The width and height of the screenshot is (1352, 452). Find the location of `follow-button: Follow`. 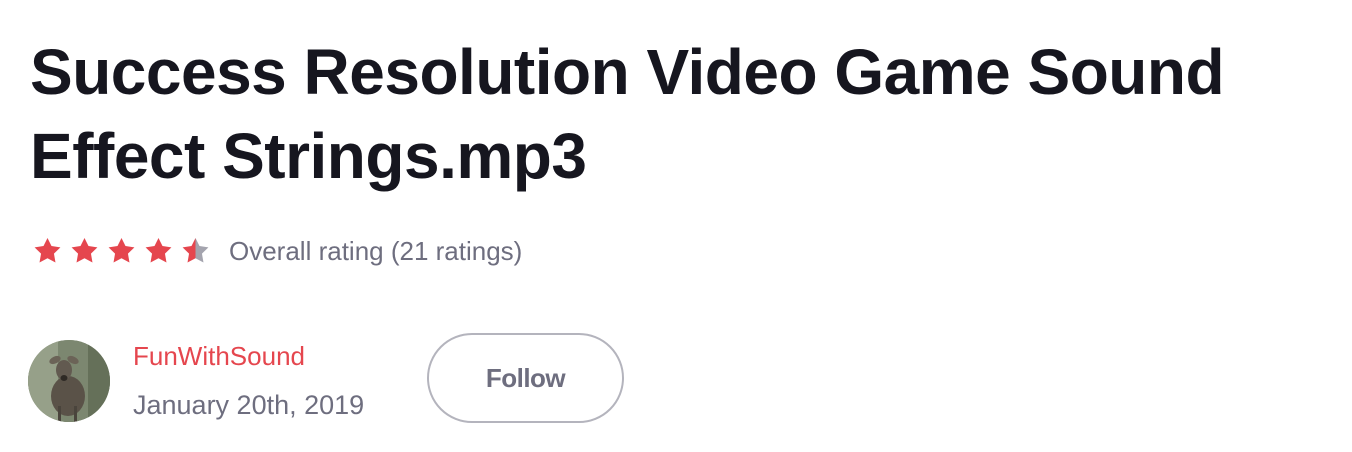

follow-button: Follow is located at coordinates (525, 378).